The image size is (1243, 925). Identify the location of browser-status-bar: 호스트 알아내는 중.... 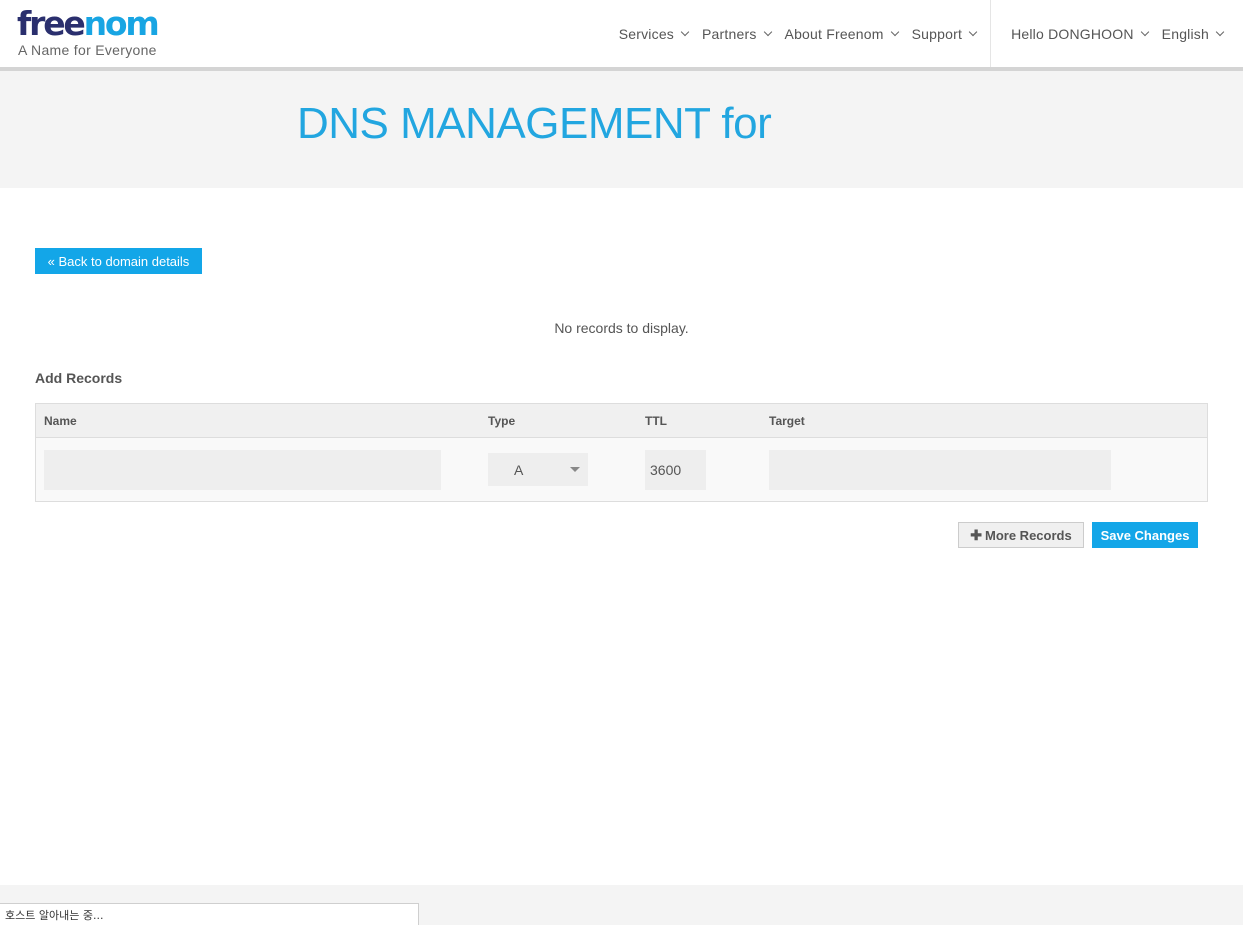
(209, 914).